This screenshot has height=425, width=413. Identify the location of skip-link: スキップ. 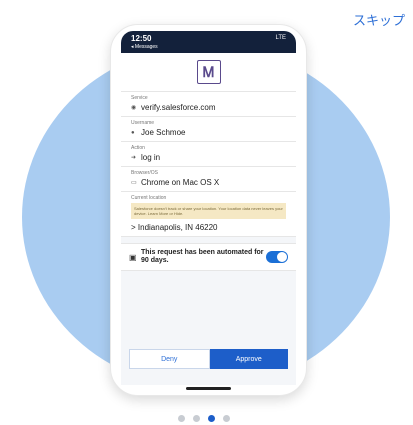
(379, 19).